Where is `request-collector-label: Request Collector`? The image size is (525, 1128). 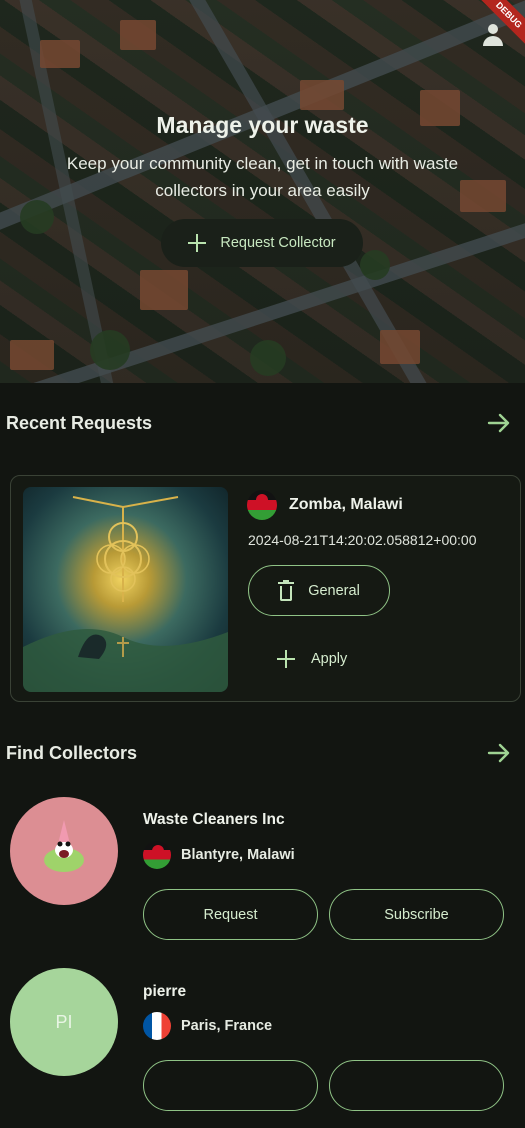 request-collector-label: Request Collector is located at coordinates (278, 243).